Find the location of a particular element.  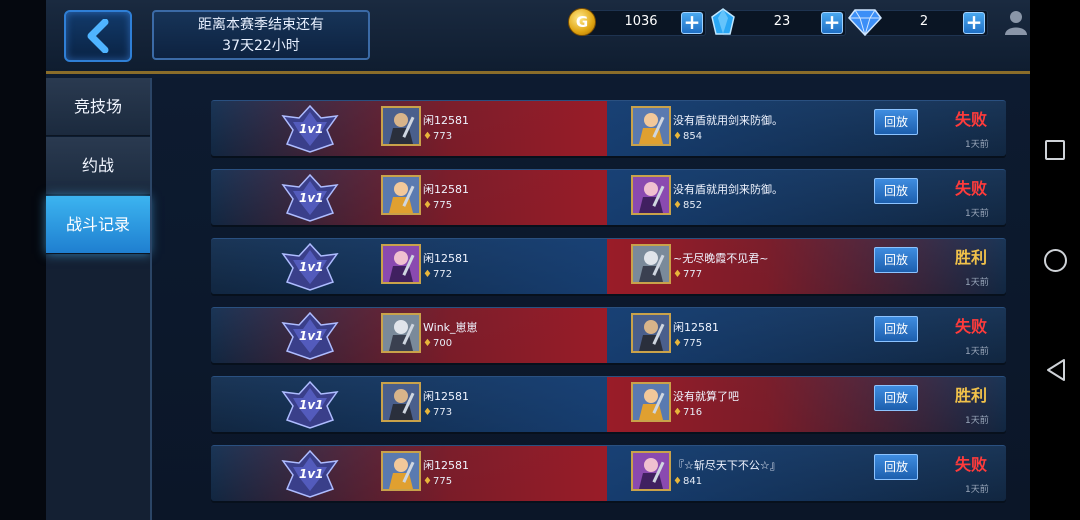

add-diamond-button: + is located at coordinates (974, 23).